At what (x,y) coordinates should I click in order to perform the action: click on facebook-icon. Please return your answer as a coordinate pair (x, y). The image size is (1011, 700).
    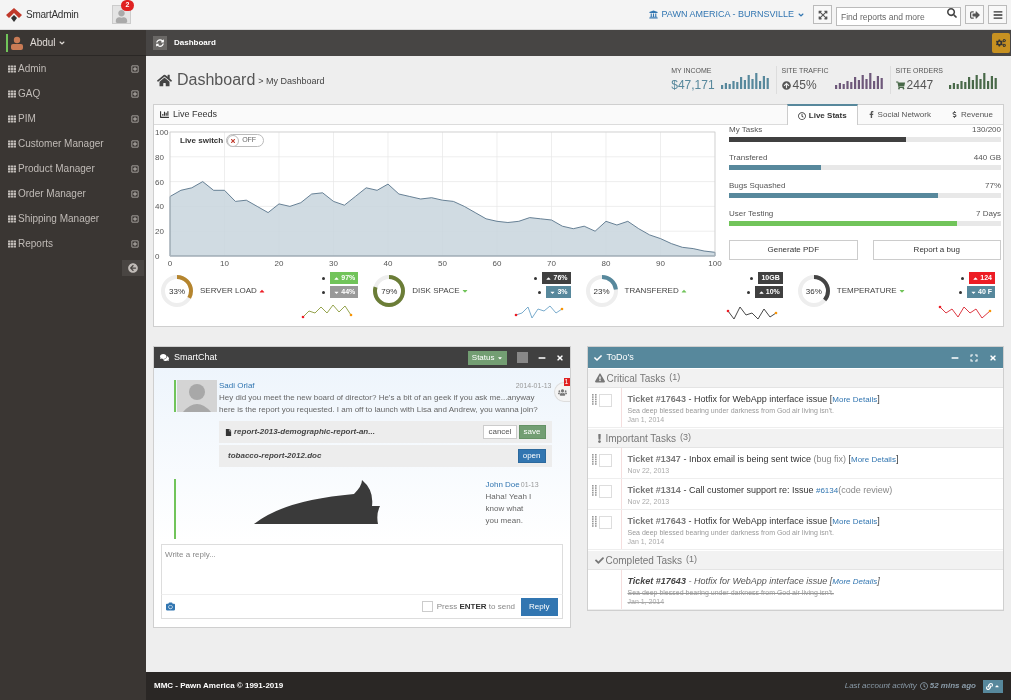
    Looking at the image, I should click on (871, 114).